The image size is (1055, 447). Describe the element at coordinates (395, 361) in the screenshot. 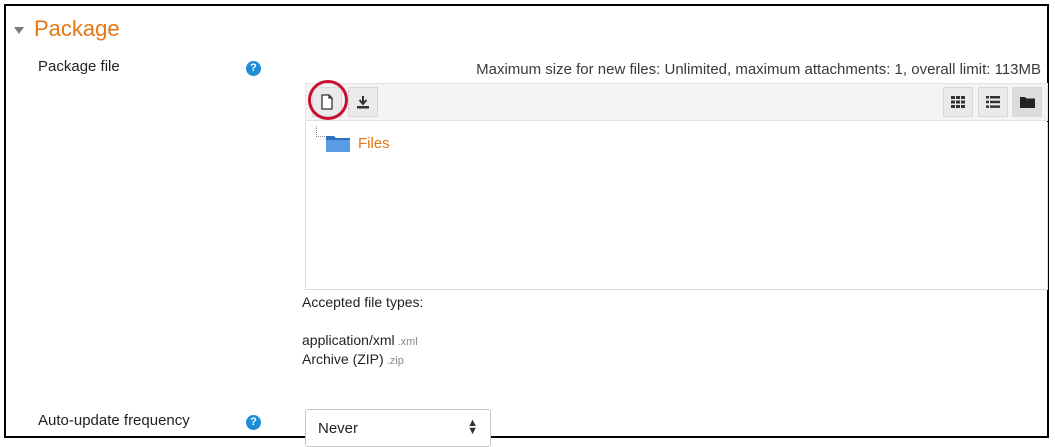

I see `type-ext: .zip` at that location.